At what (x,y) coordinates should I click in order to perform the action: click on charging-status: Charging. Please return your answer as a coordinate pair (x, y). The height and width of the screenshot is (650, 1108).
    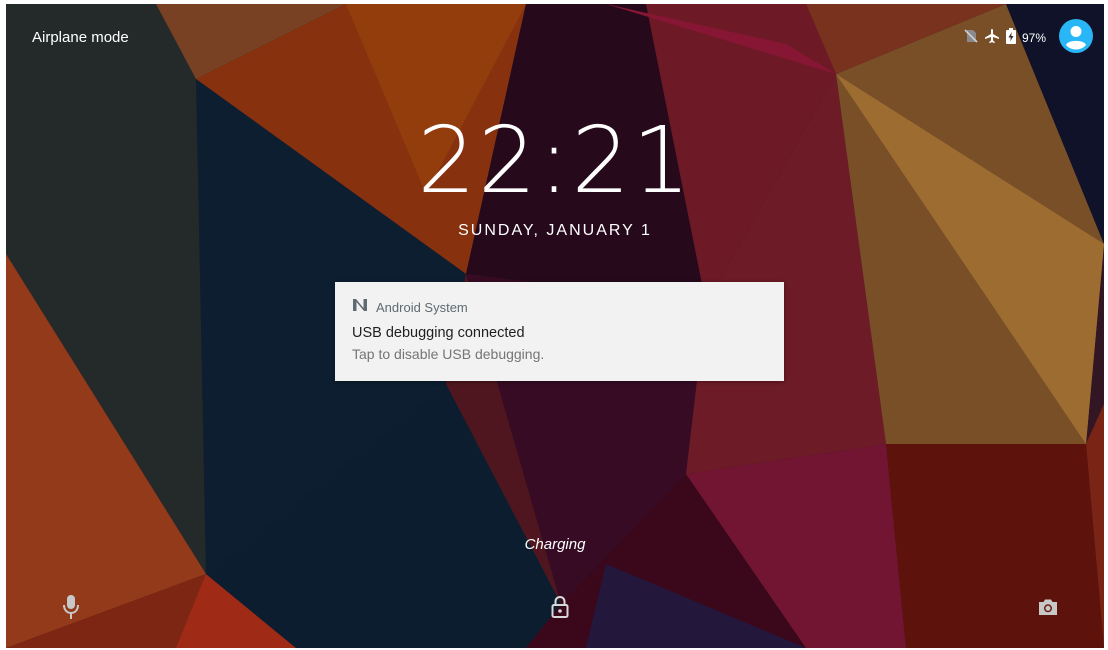
    Looking at the image, I should click on (555, 544).